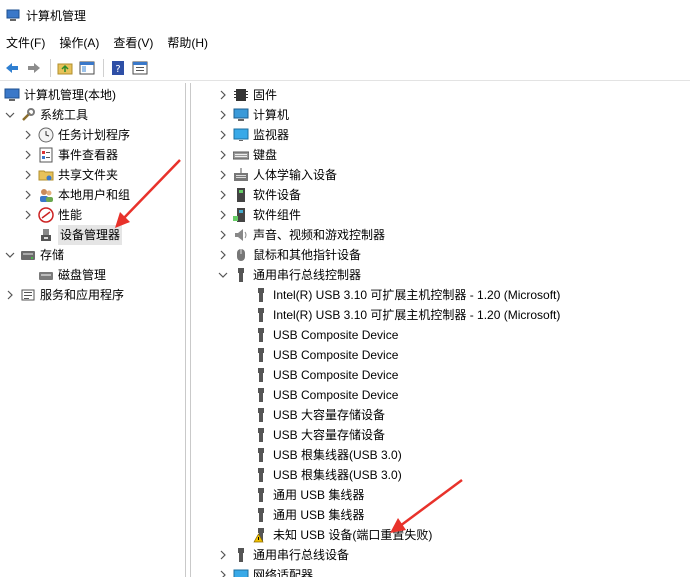 This screenshot has height=577, width=690. Describe the element at coordinates (283, 555) in the screenshot. I see `device-category-usb-devices: 通用串行总线设备` at that location.